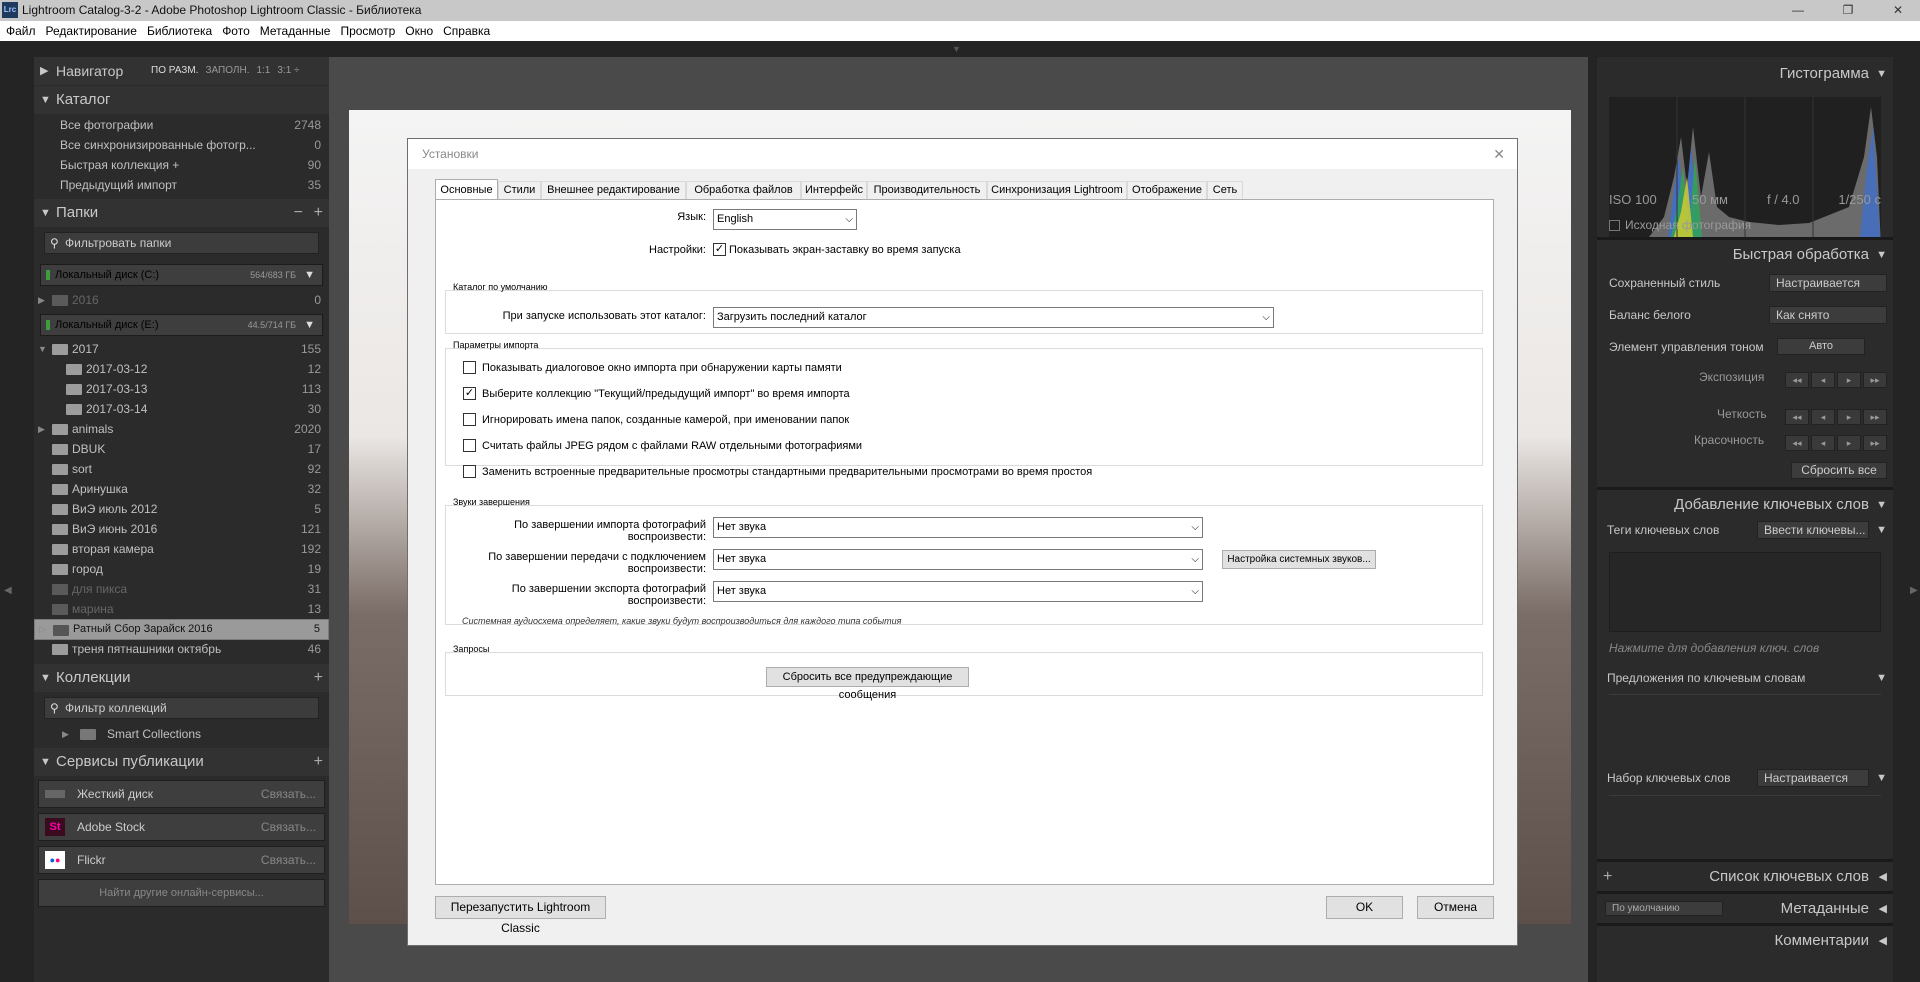 This screenshot has height=982, width=1920. I want to click on left-collapse-icon: ◀, so click(8, 590).